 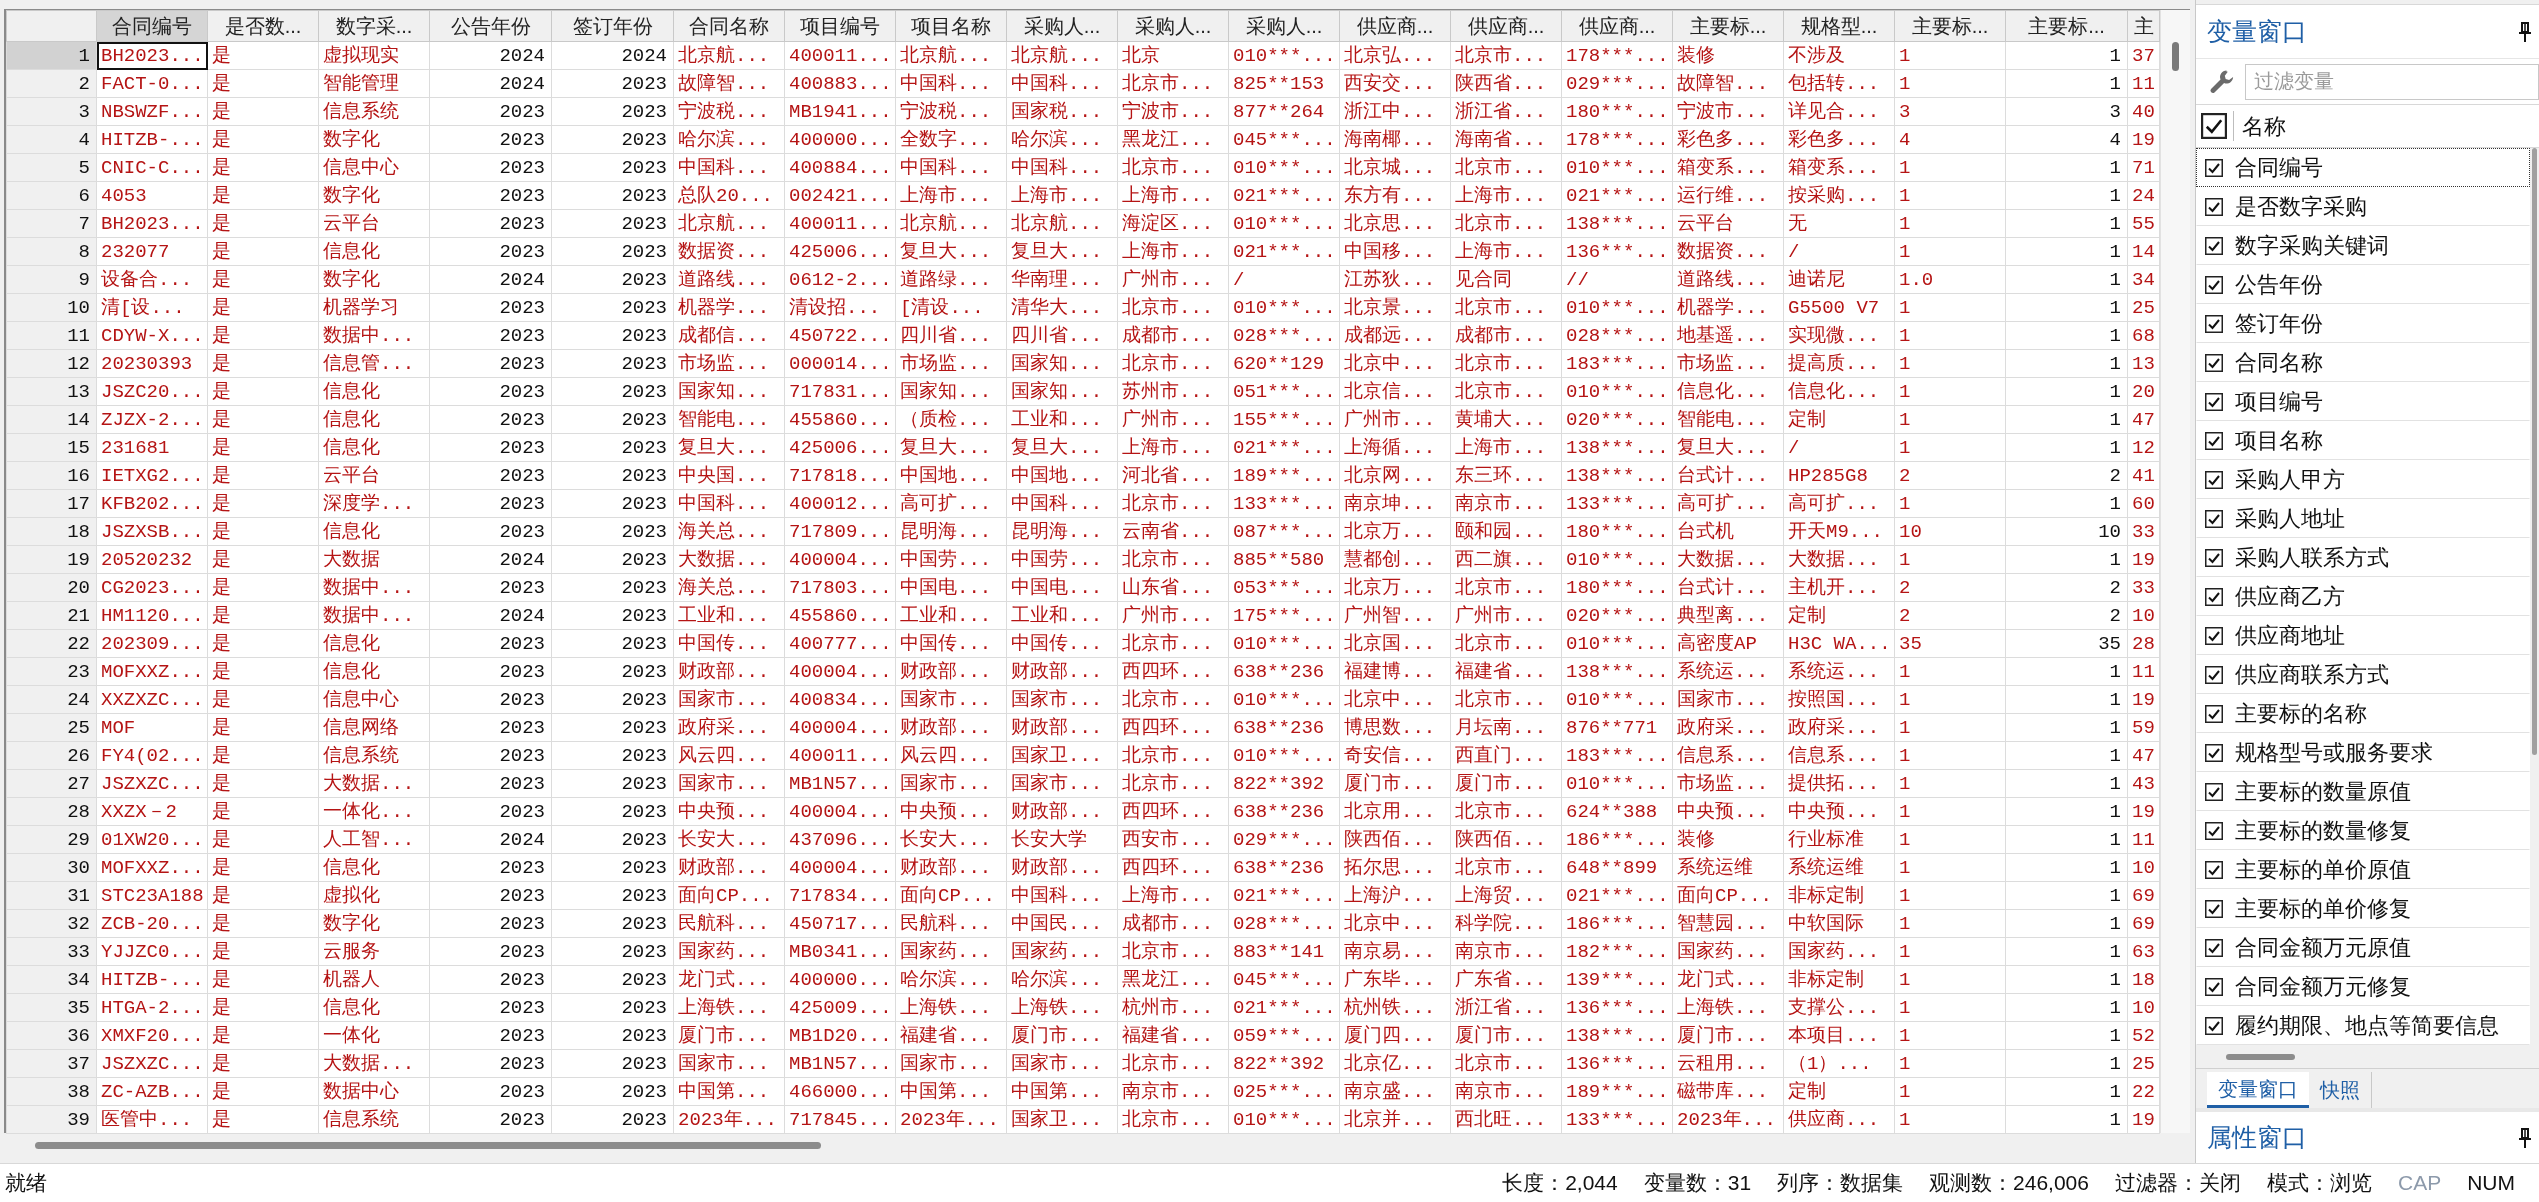 I want to click on row-number: 26, so click(x=51, y=755).